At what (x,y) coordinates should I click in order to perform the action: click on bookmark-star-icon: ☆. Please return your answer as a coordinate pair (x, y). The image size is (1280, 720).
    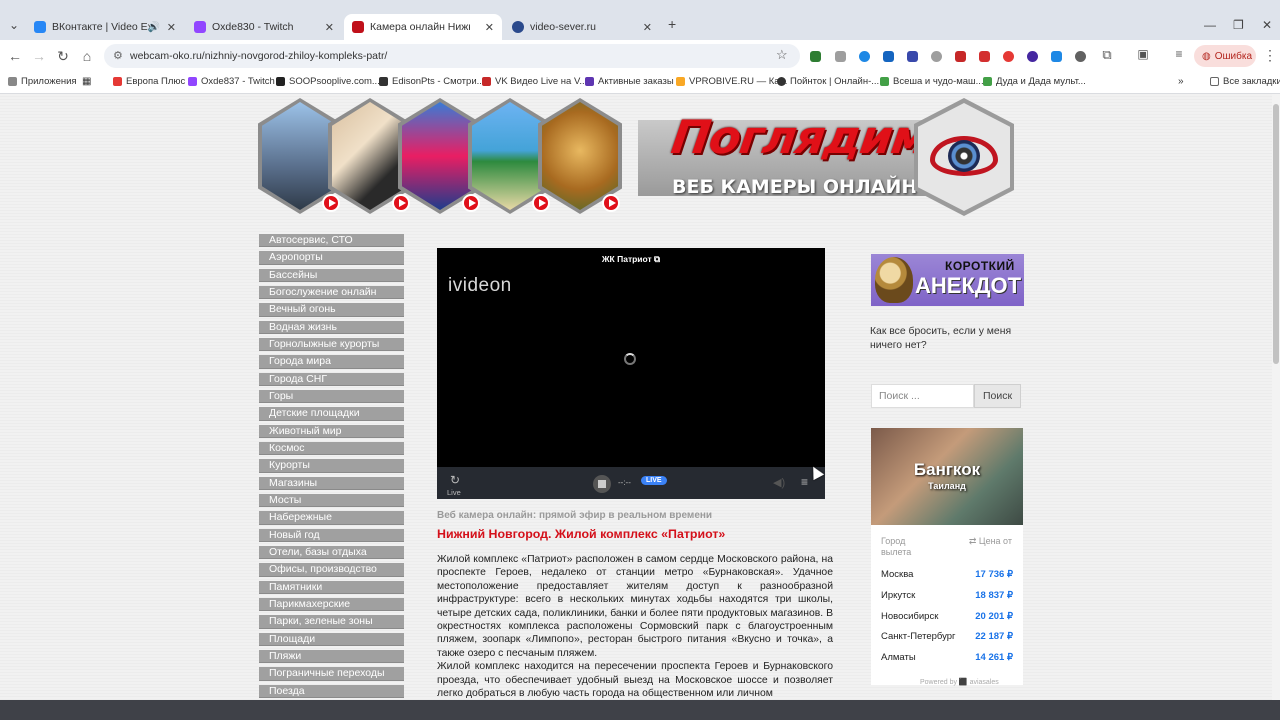
    Looking at the image, I should click on (782, 55).